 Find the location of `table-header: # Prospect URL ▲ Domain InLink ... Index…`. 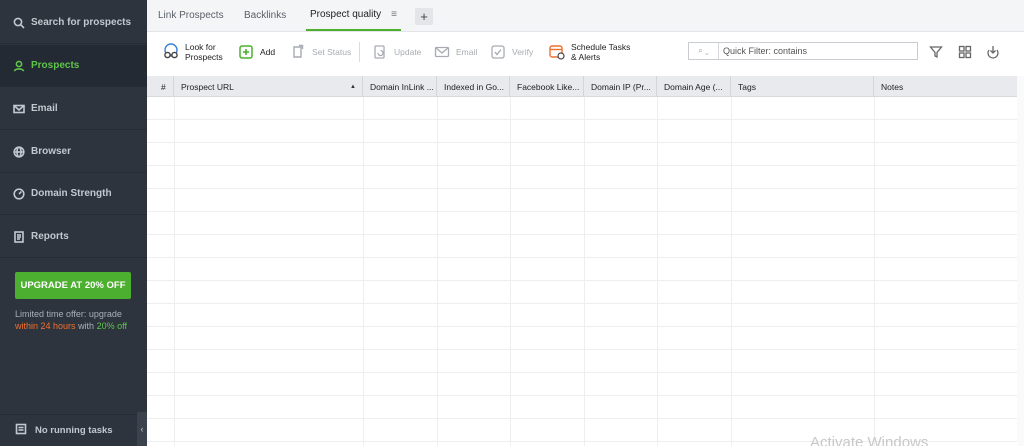

table-header: # Prospect URL ▲ Domain InLink ... Index… is located at coordinates (582, 86).